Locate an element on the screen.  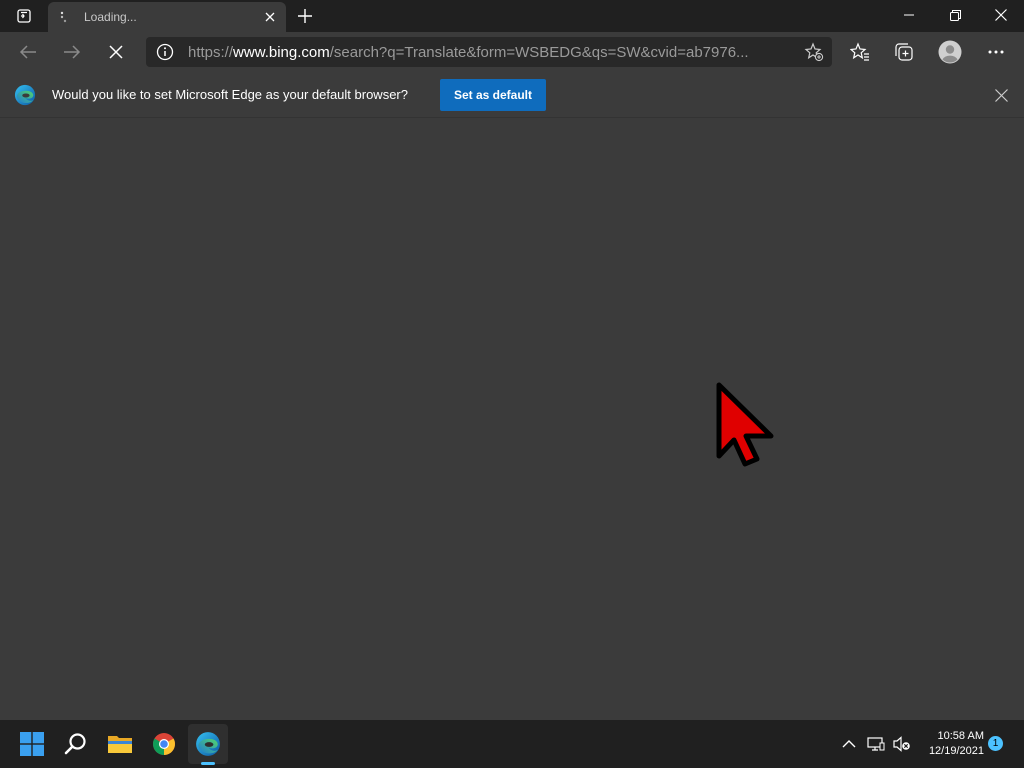
mouse-cursor-icon is located at coordinates (745, 424).